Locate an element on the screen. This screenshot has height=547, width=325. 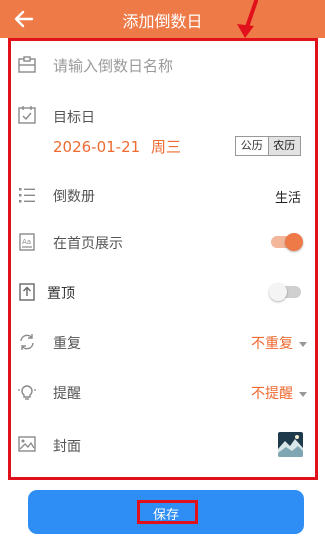
target-date-label: 目标日 is located at coordinates (74, 118).